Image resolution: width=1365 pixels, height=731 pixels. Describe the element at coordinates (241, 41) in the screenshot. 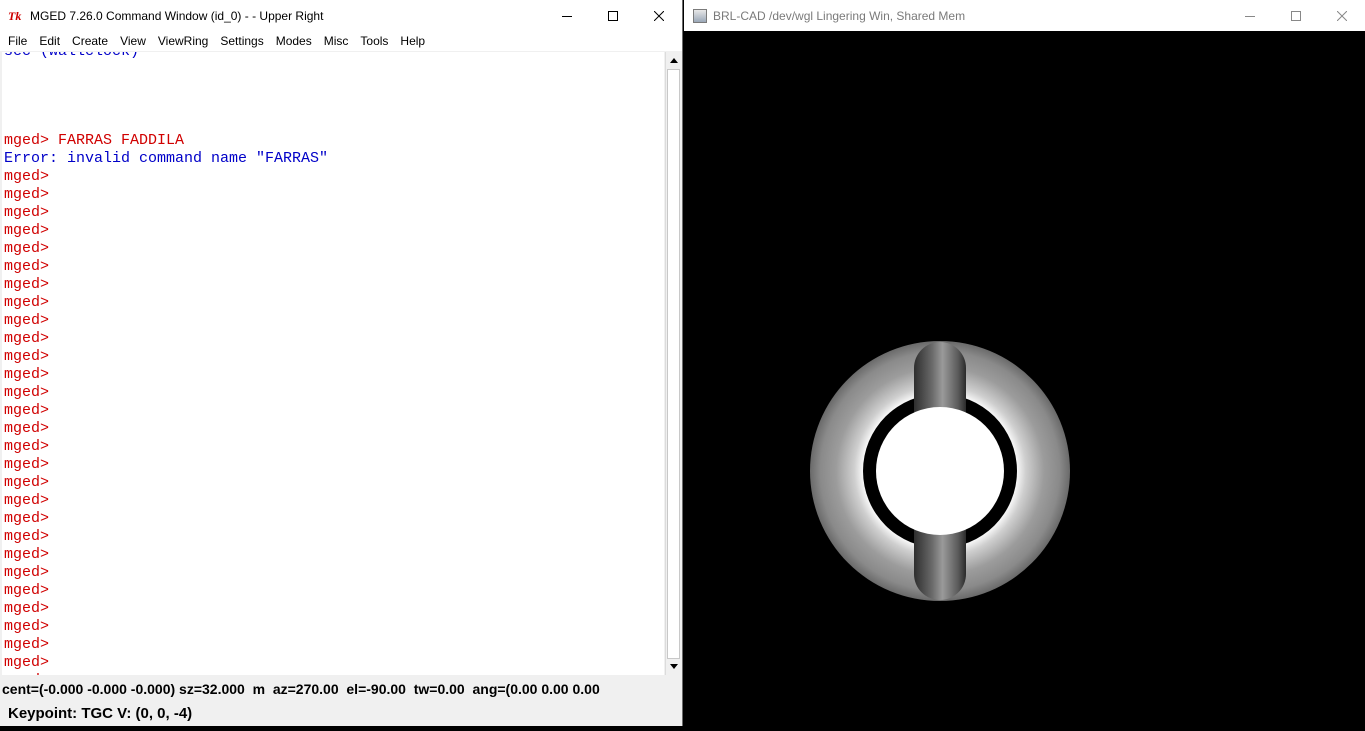

I see `menu-settings: Settings` at that location.